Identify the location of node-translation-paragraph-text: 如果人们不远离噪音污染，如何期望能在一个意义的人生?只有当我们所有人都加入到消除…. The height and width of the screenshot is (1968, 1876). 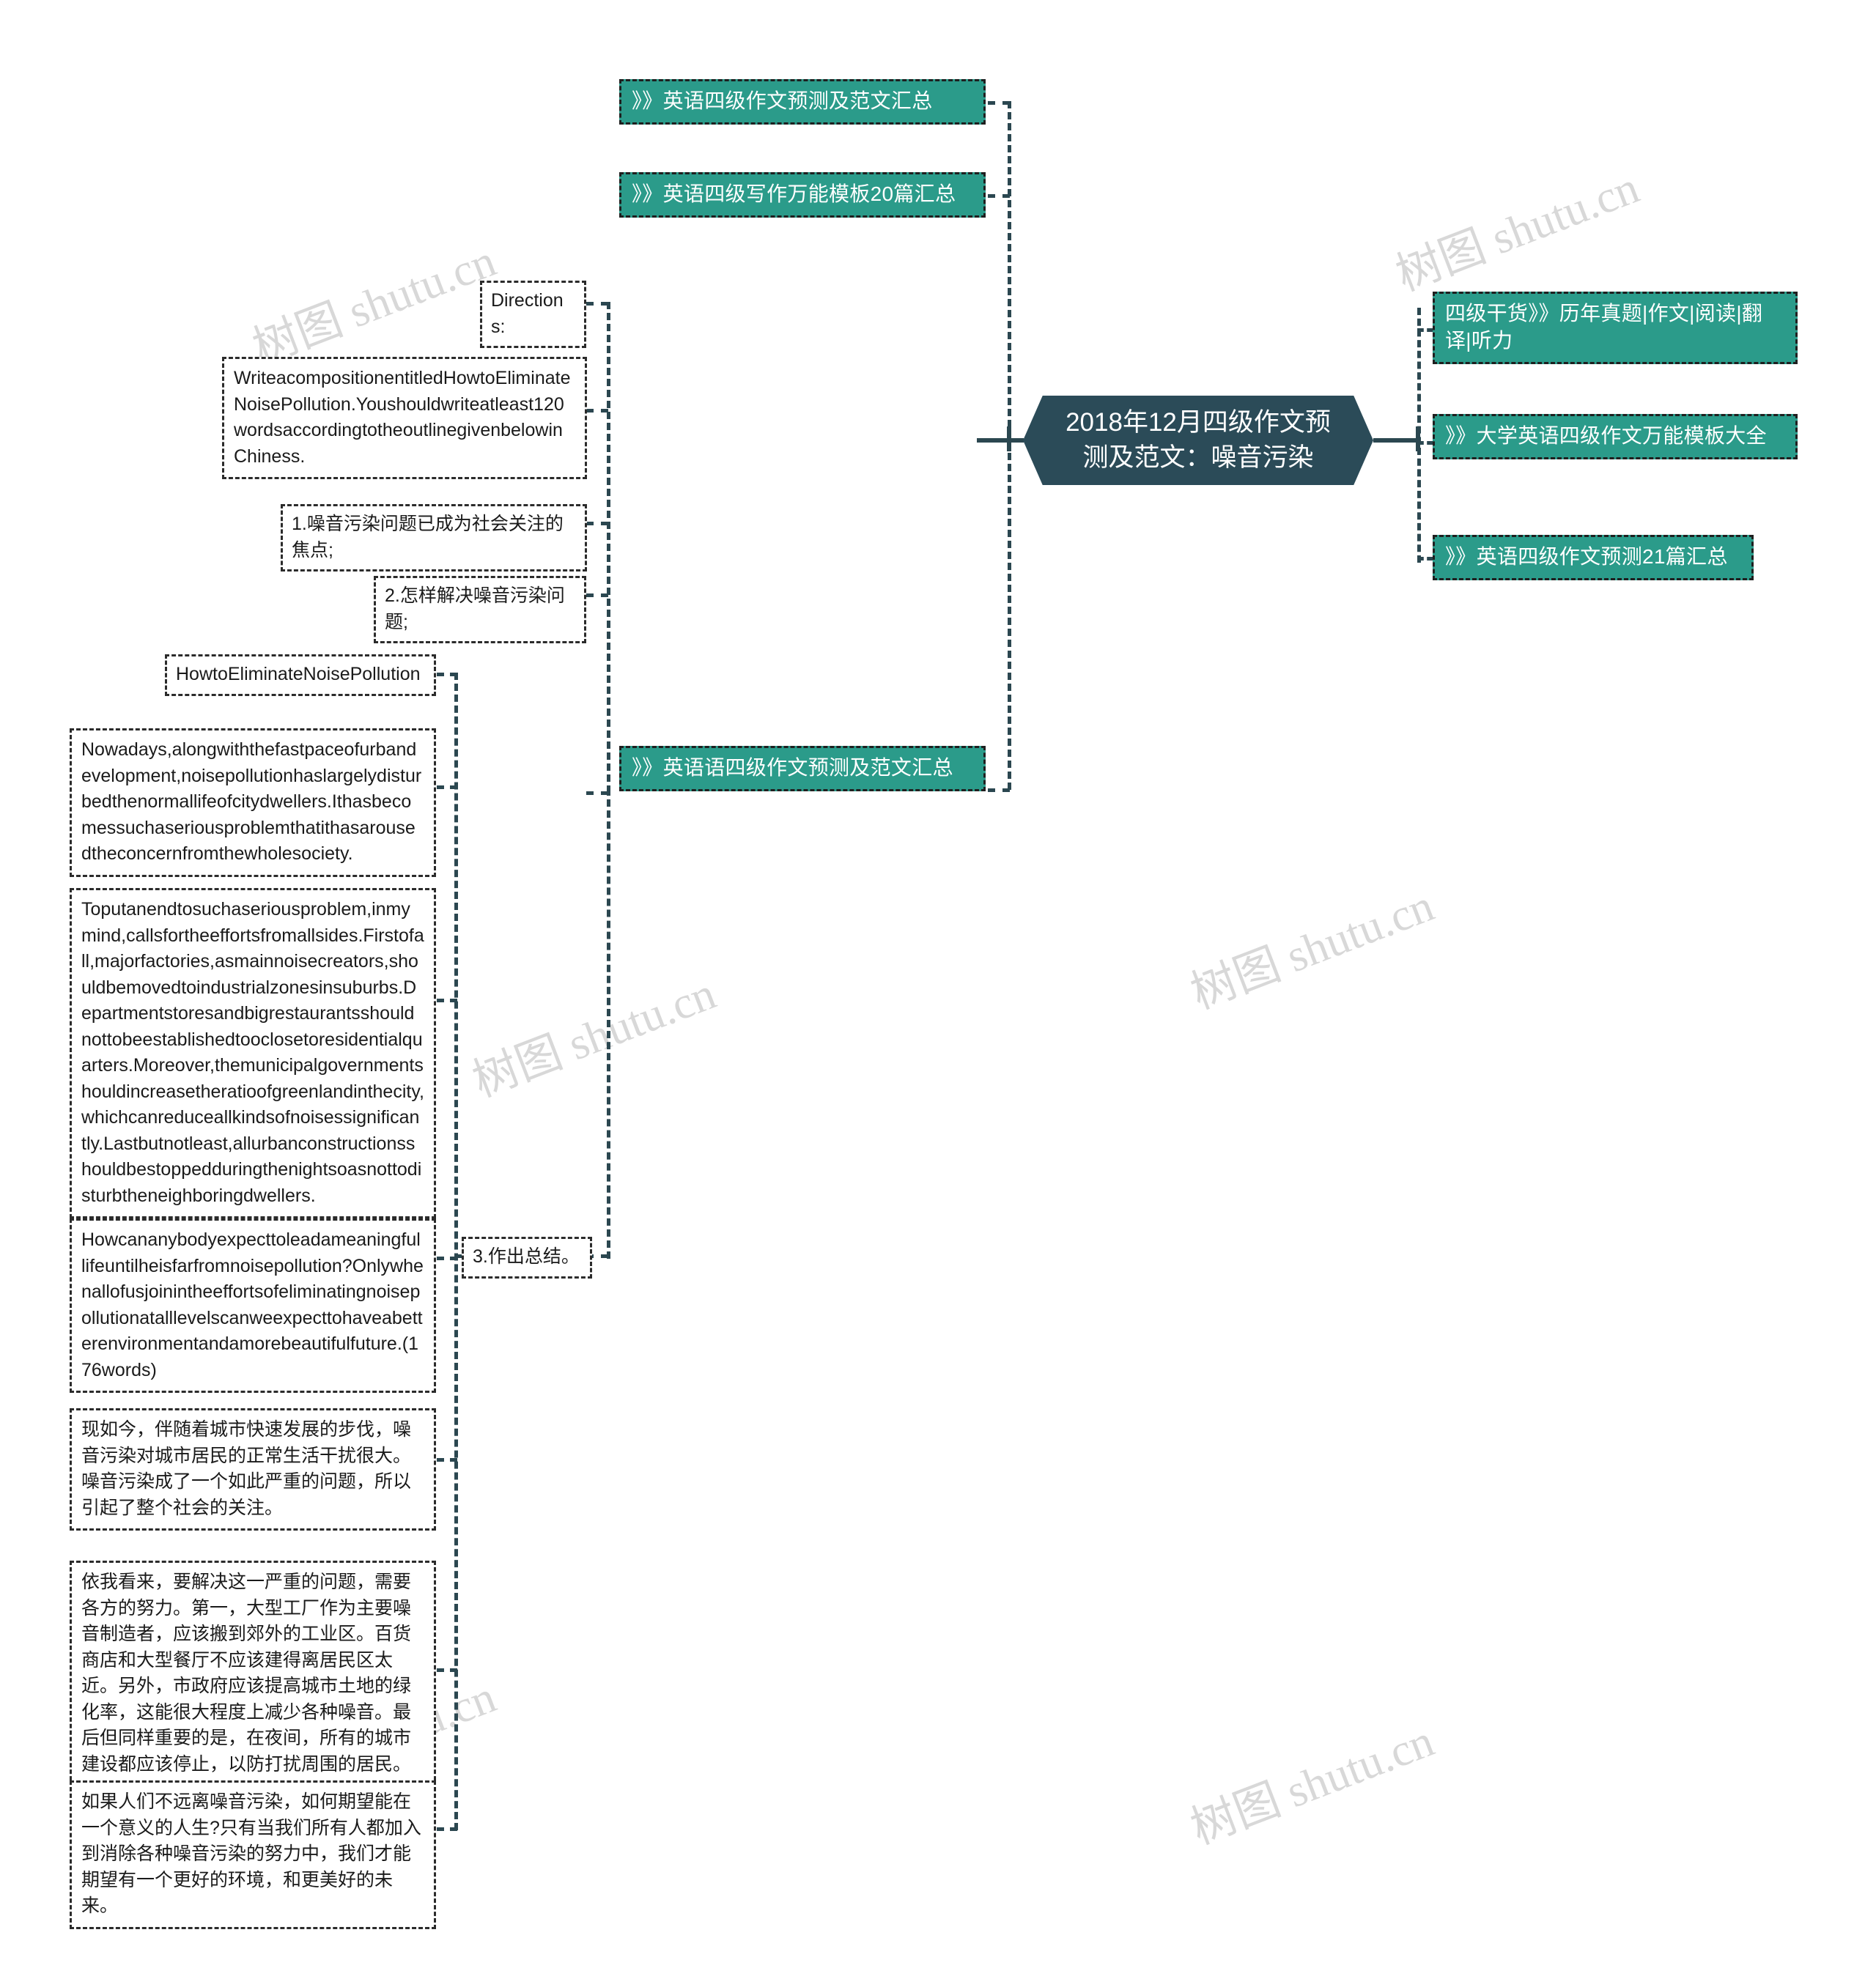
(251, 1853).